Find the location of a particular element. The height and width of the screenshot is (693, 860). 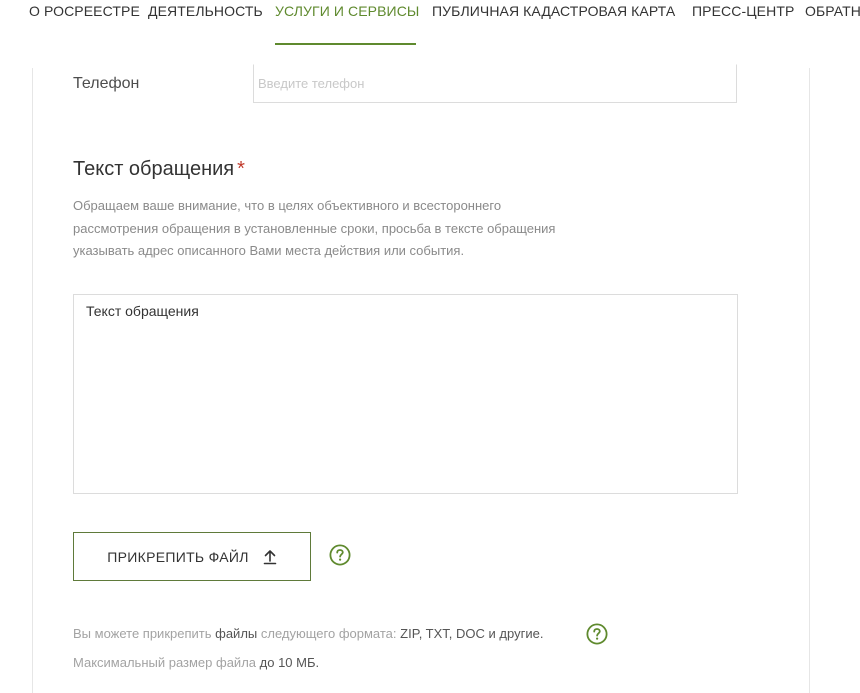

max-file-size-info: Максимальный размер файла до 10 МБ. is located at coordinates (196, 662).